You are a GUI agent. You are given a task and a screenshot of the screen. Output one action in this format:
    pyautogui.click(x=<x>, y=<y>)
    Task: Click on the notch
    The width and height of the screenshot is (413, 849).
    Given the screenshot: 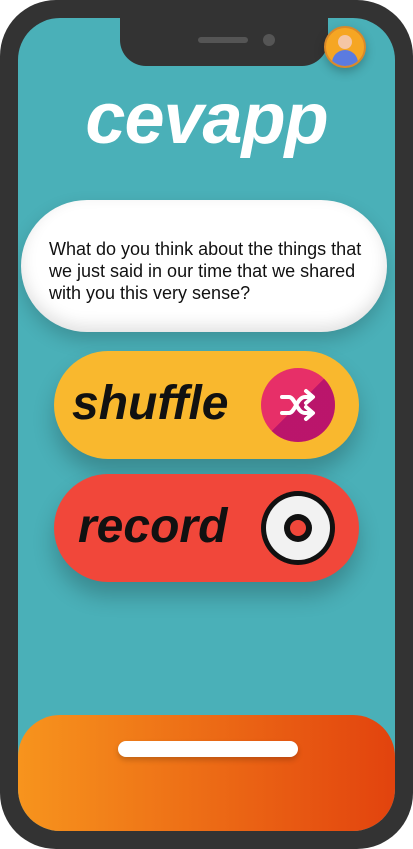 What is the action you would take?
    pyautogui.click(x=224, y=42)
    